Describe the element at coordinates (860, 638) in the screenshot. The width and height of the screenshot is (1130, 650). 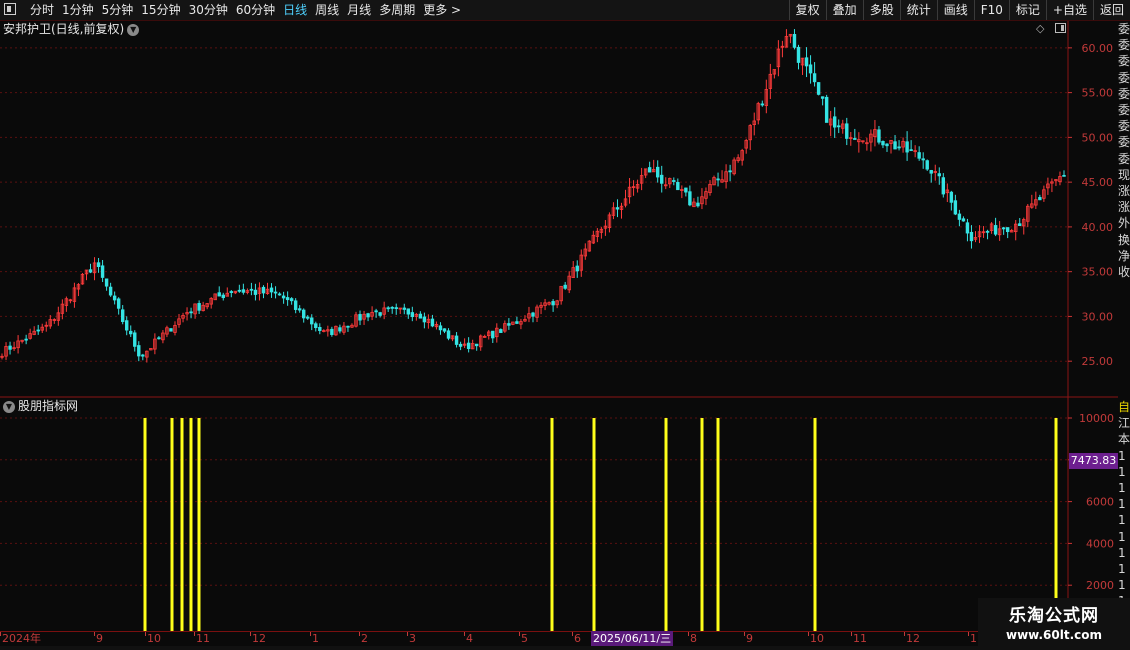
I see `time-axis-label: 11` at that location.